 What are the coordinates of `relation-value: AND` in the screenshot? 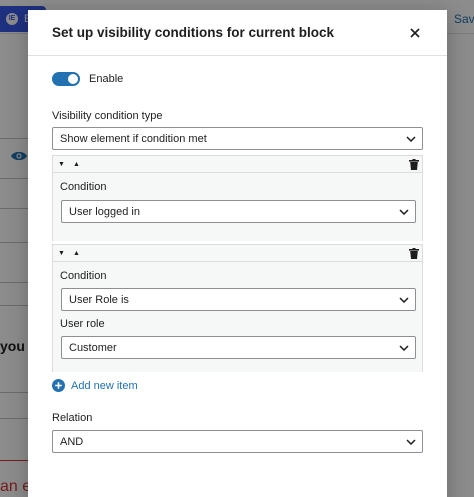 It's located at (72, 441).